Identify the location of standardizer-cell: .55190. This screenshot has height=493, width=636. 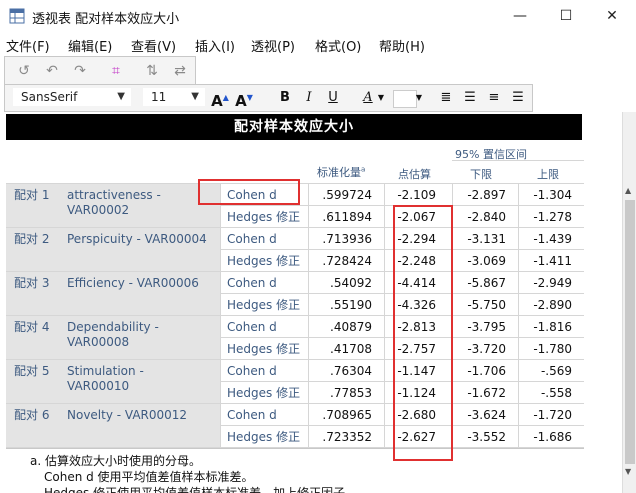
(351, 305).